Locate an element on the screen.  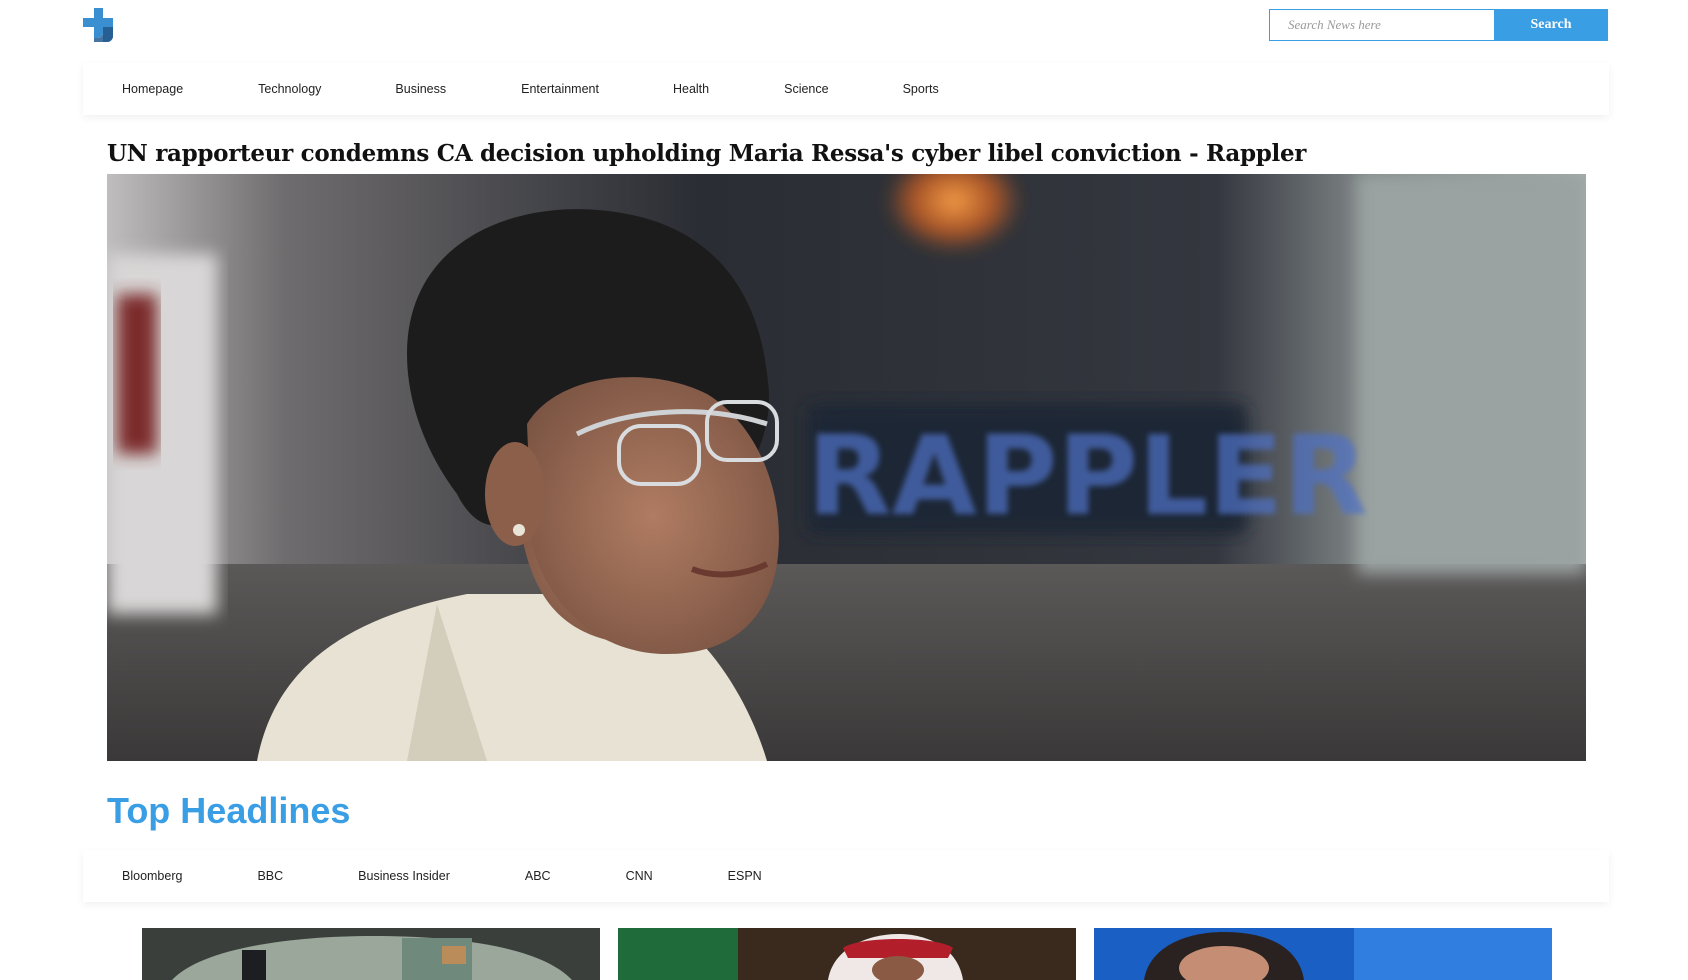
source-tab-business-insider: Business Insider is located at coordinates (404, 876).